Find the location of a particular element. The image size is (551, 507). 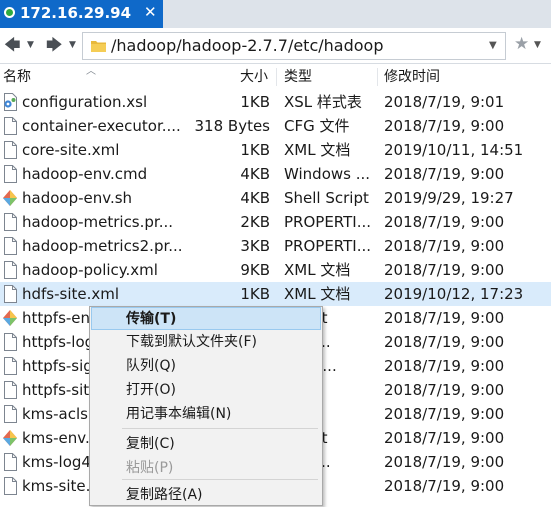

file-row: hdfs-site.xml 1KB XML 文档 2019/10/12, 17:23 is located at coordinates (275, 294).